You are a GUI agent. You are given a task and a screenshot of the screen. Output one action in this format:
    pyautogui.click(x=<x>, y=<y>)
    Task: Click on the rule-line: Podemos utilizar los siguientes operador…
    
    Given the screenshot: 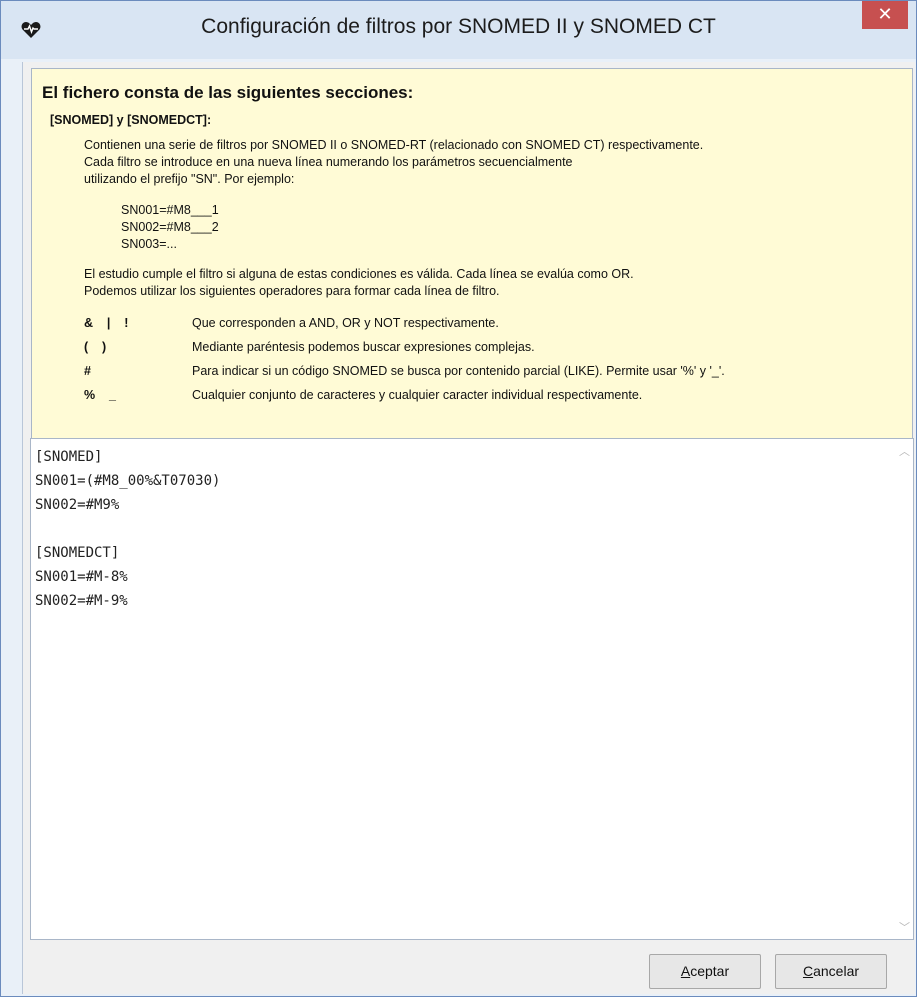 What is the action you would take?
    pyautogui.click(x=292, y=291)
    